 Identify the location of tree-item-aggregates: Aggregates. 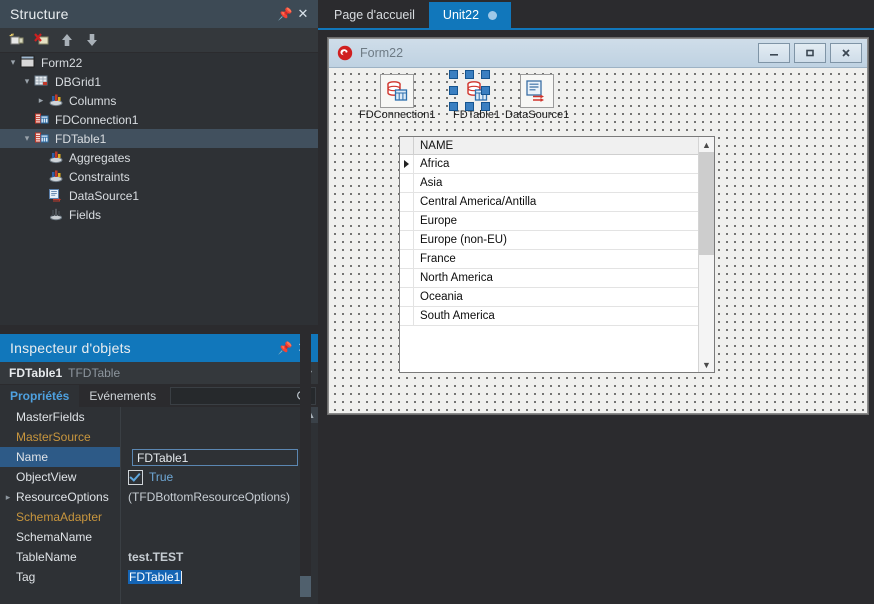
(159, 157).